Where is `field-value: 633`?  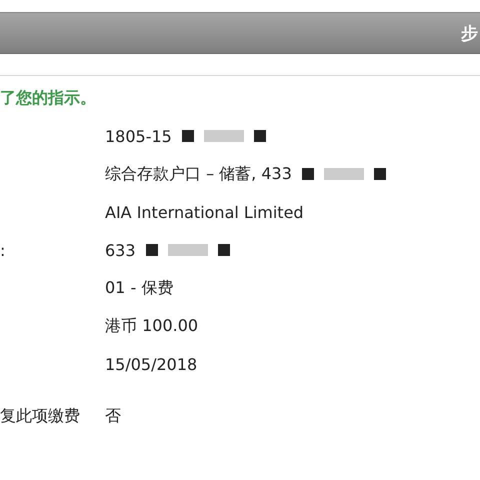
field-value: 633 is located at coordinates (120, 250).